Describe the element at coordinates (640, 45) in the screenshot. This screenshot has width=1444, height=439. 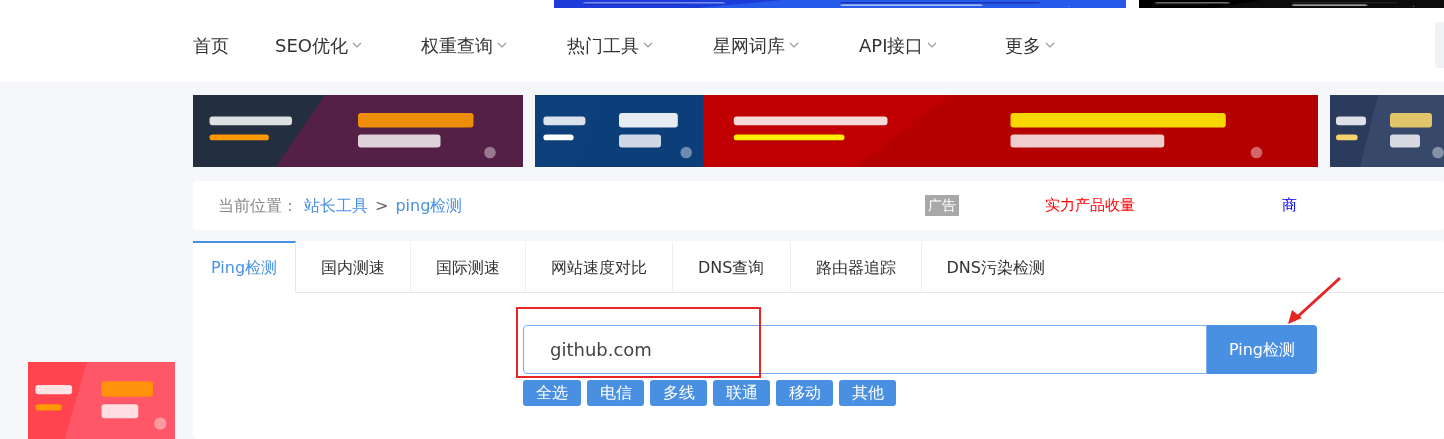
I see `nav-item: 热门工具` at that location.